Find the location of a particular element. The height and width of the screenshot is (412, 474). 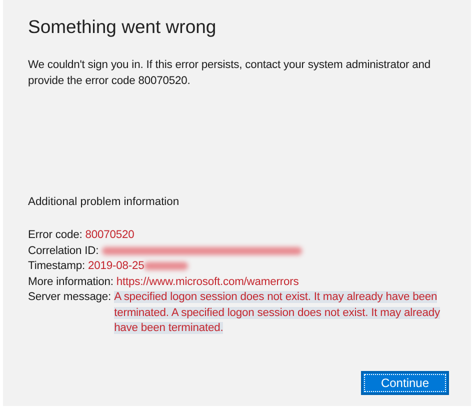

detail-label: More information: is located at coordinates (71, 282).